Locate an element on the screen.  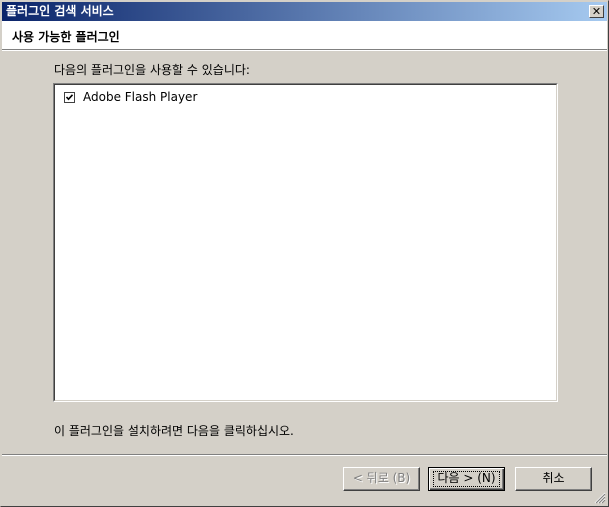
back-button-label: < 뒤로 (B) is located at coordinates (381, 478).